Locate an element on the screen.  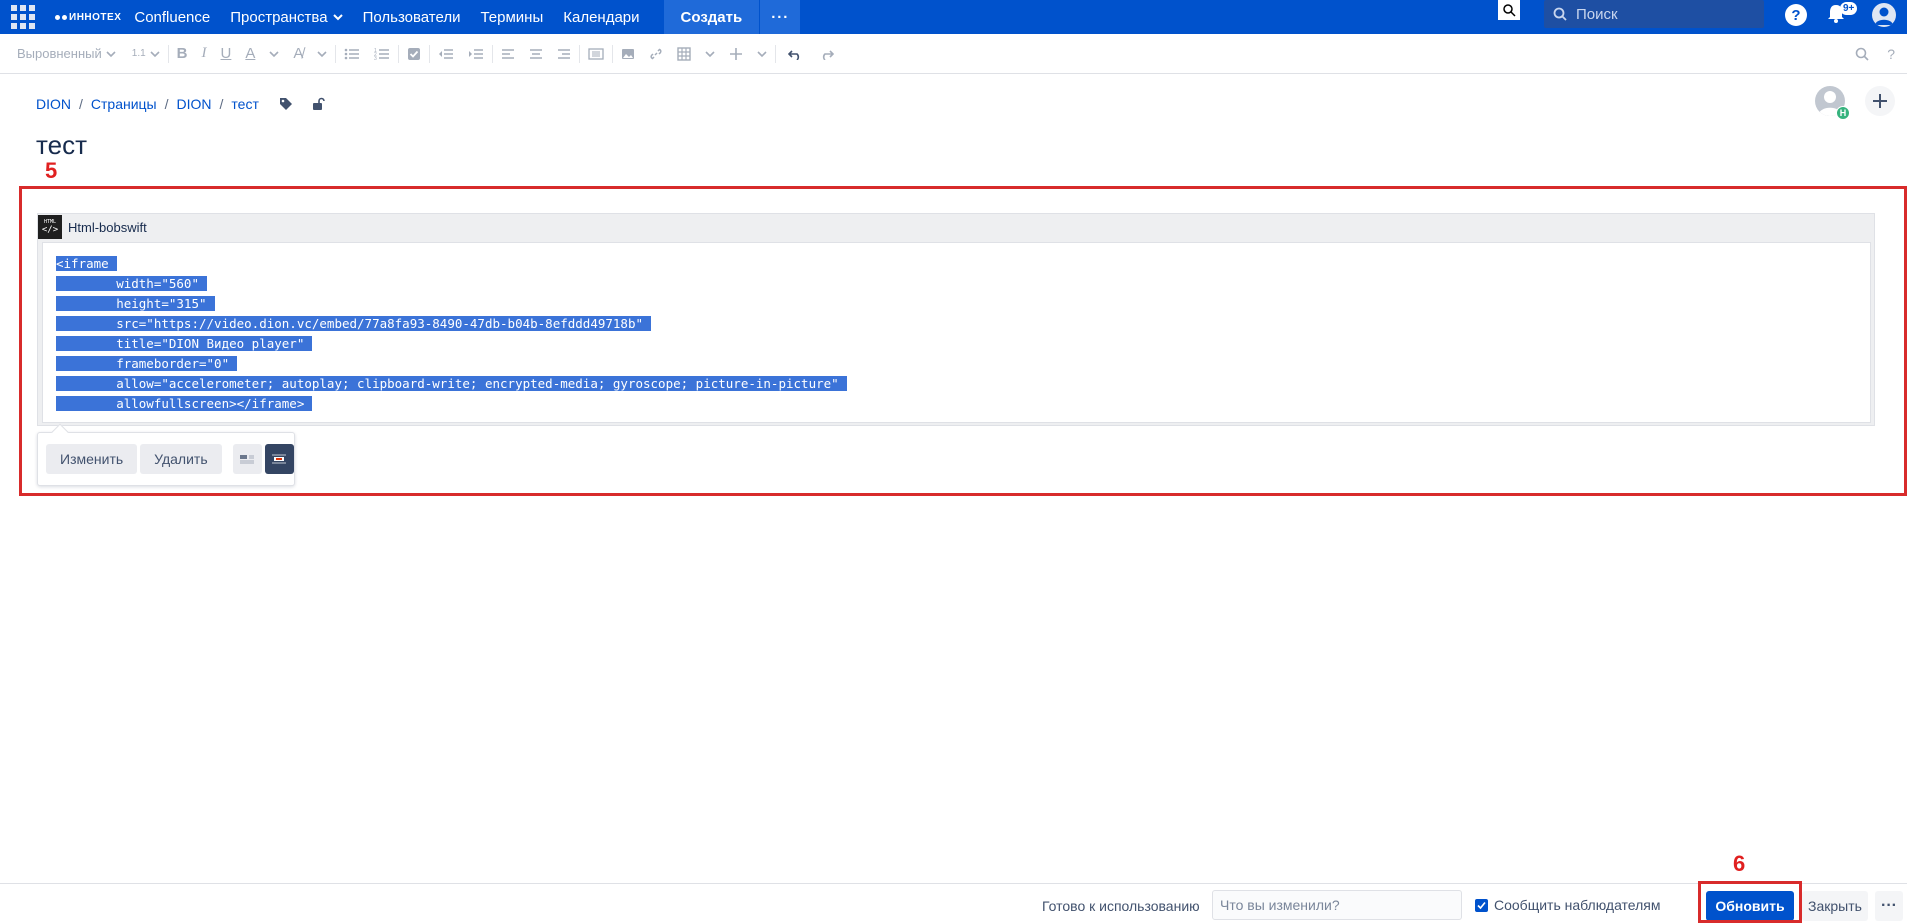
breadcrumb-space: DION is located at coordinates (53, 104).